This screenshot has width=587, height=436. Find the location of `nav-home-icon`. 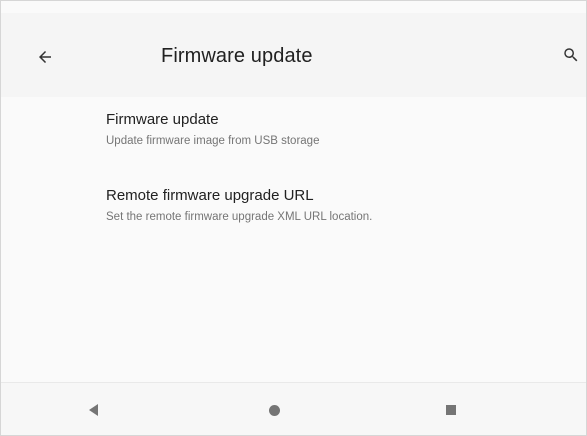

nav-home-icon is located at coordinates (274, 410).